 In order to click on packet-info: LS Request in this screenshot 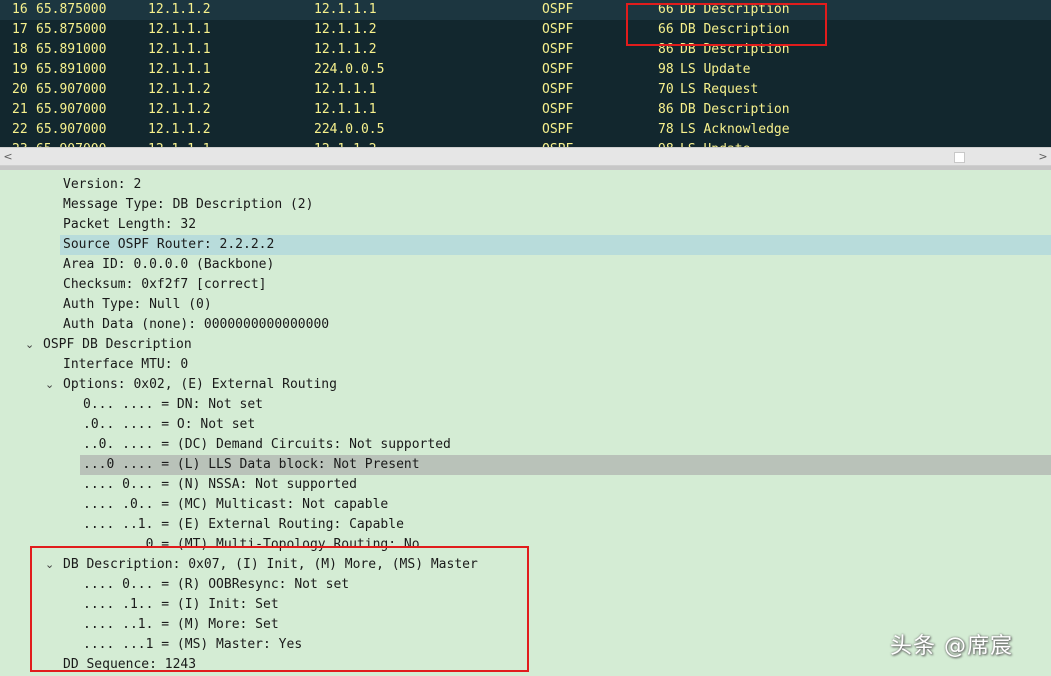, I will do `click(719, 89)`.